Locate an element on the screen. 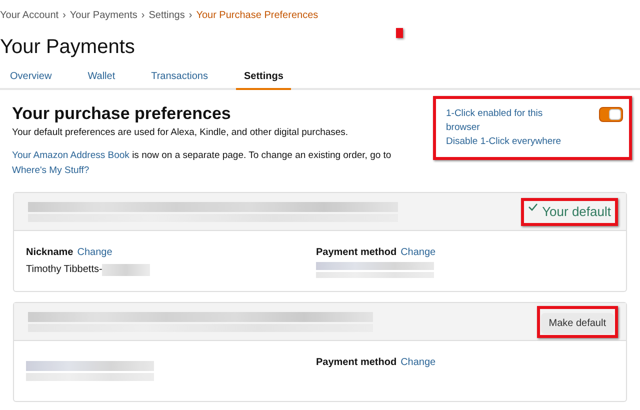  tab: Transactions is located at coordinates (179, 78).